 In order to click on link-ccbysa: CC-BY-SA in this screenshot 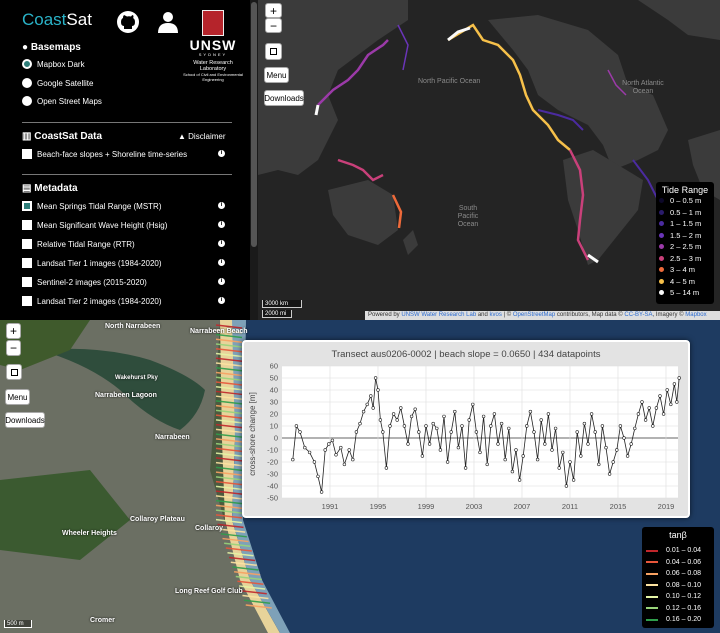, I will do `click(638, 315)`.